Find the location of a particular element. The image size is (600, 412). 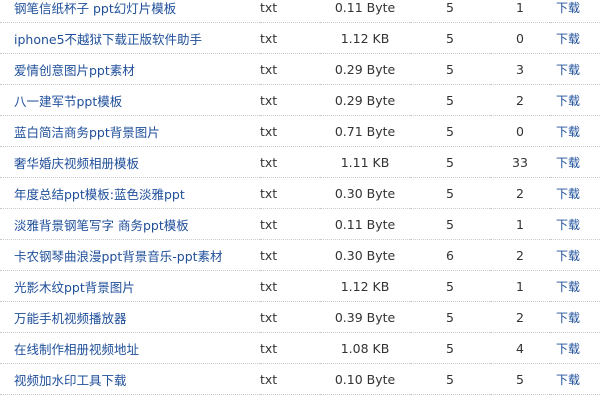

file-name-link: 钢笔信纸杯子 ppt幻灯片模板 is located at coordinates (95, 8).